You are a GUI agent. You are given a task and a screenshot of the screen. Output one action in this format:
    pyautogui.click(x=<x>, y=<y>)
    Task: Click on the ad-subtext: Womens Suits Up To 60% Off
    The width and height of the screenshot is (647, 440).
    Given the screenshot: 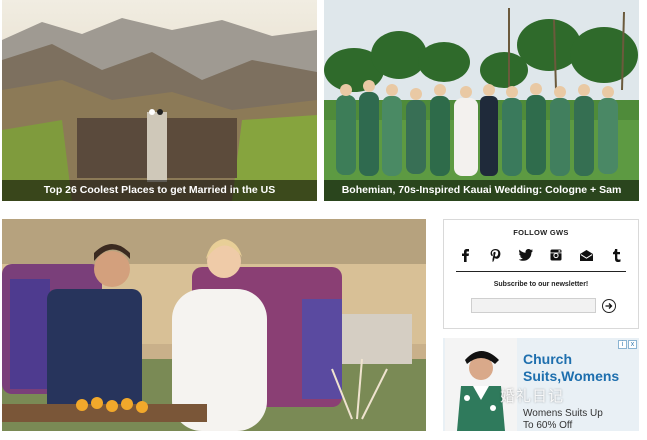 What is the action you would take?
    pyautogui.click(x=563, y=419)
    